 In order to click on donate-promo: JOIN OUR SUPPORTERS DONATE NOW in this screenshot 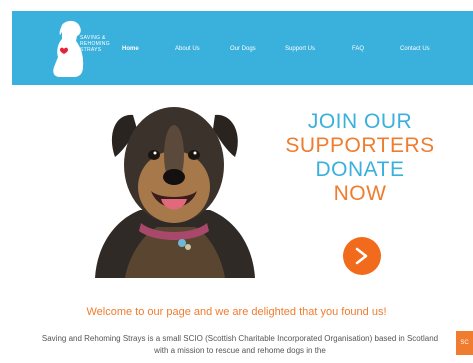, I will do `click(360, 158)`.